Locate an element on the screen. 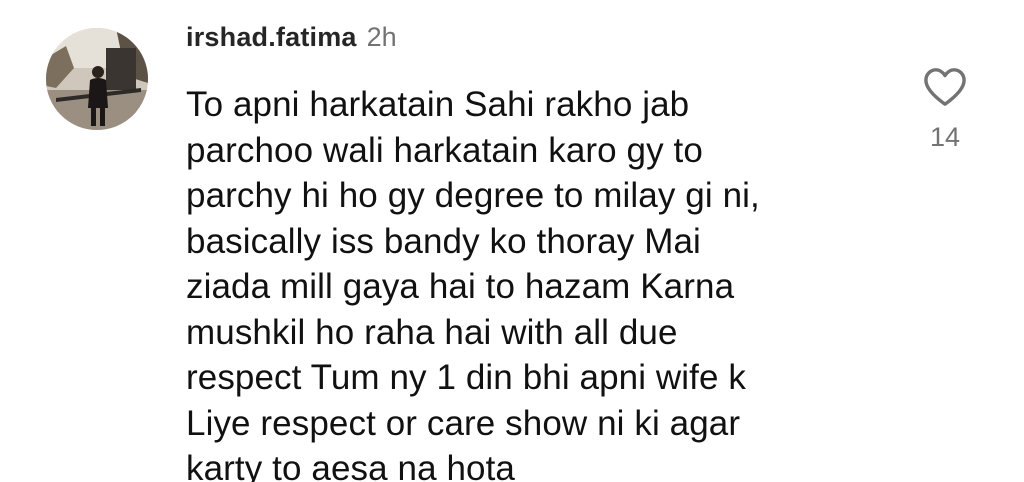  timestamp: 2h is located at coordinates (381, 37).